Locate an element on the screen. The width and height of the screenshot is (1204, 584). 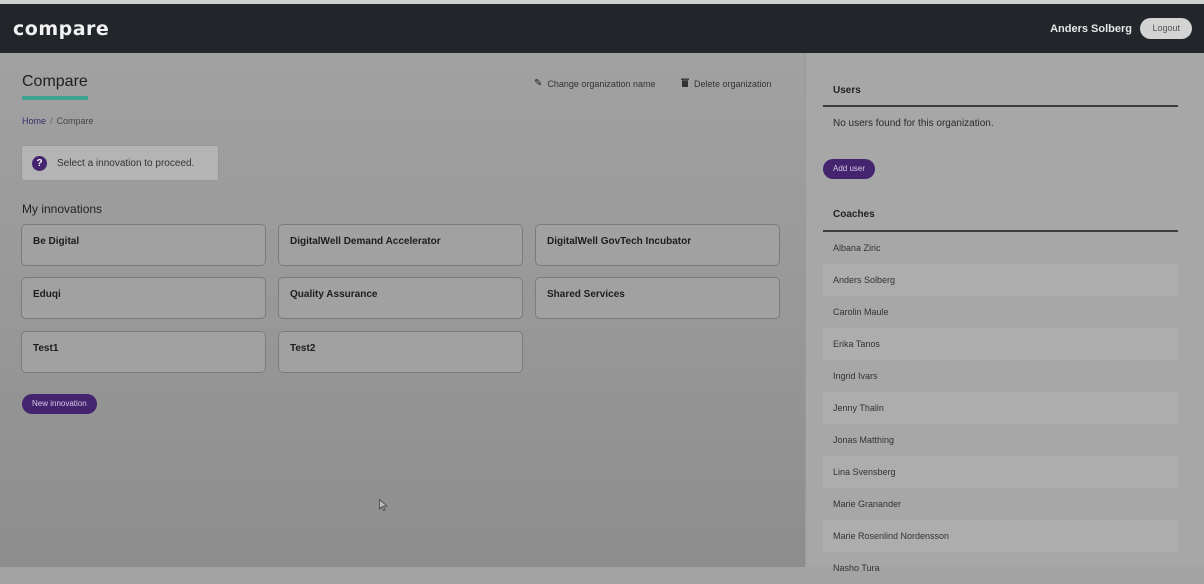
add-user-button: Add user is located at coordinates (849, 169).